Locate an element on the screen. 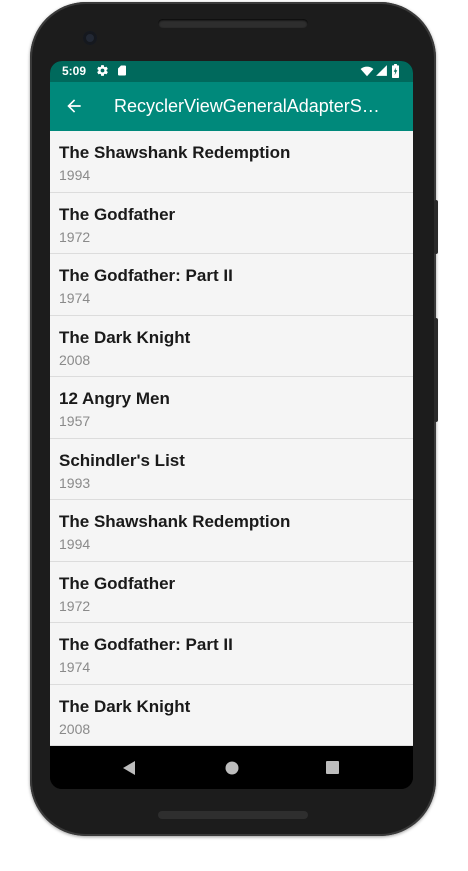  volume-button is located at coordinates (436, 370).